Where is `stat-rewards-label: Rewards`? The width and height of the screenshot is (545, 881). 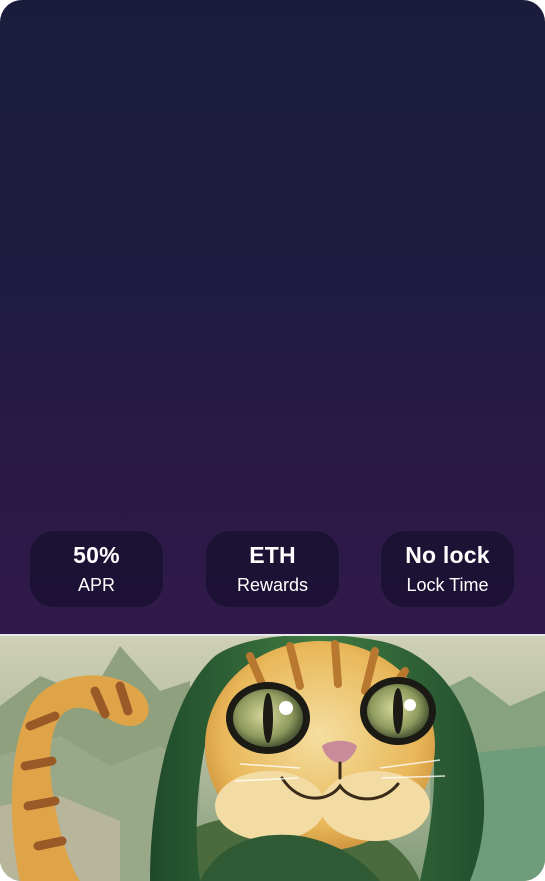 stat-rewards-label: Rewards is located at coordinates (272, 585).